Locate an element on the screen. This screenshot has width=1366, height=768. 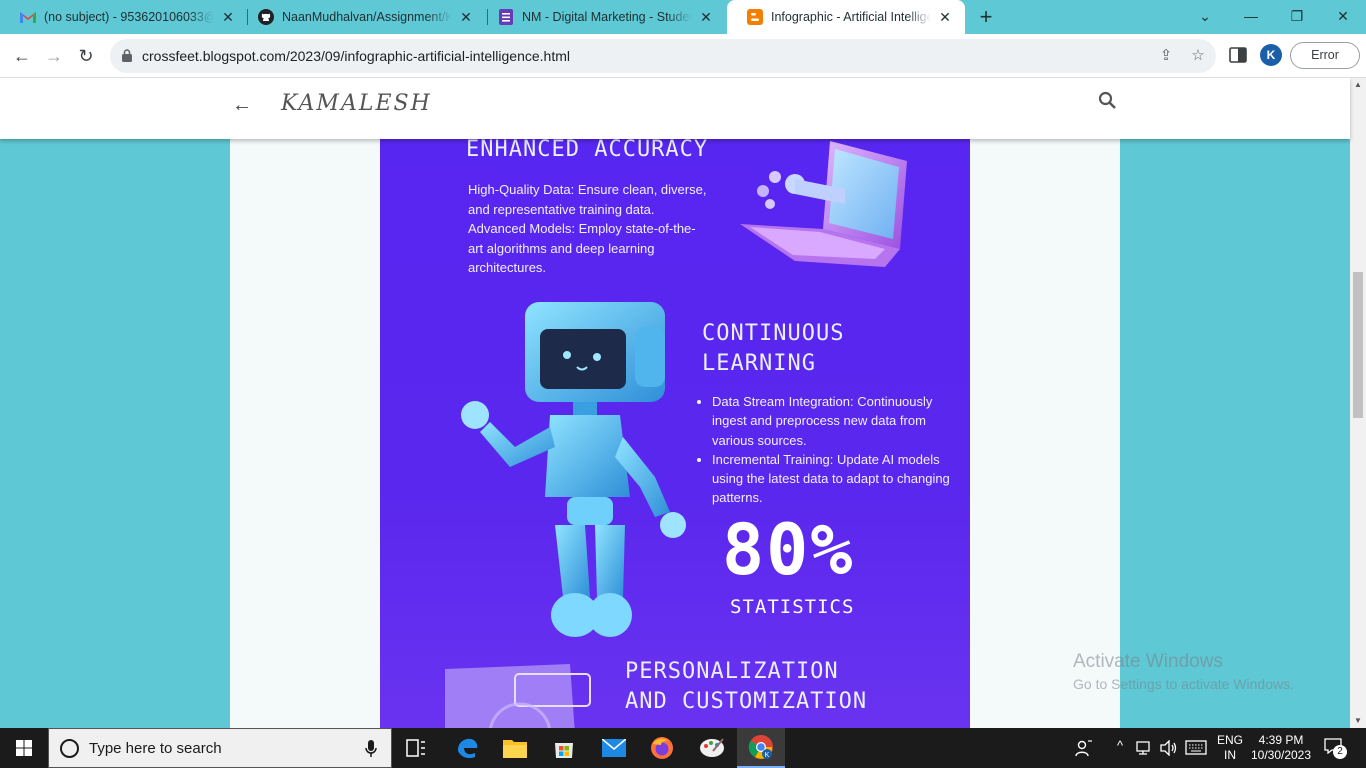
heading-line: LEARNING is located at coordinates (759, 363).